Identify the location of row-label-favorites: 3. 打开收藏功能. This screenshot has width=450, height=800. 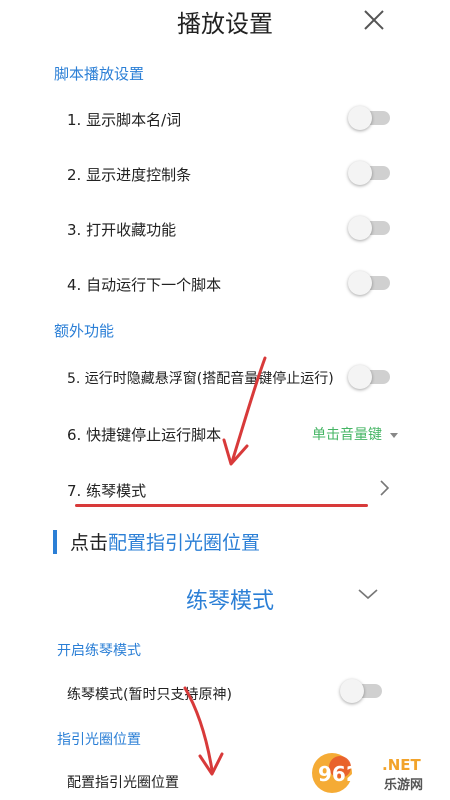
(122, 230).